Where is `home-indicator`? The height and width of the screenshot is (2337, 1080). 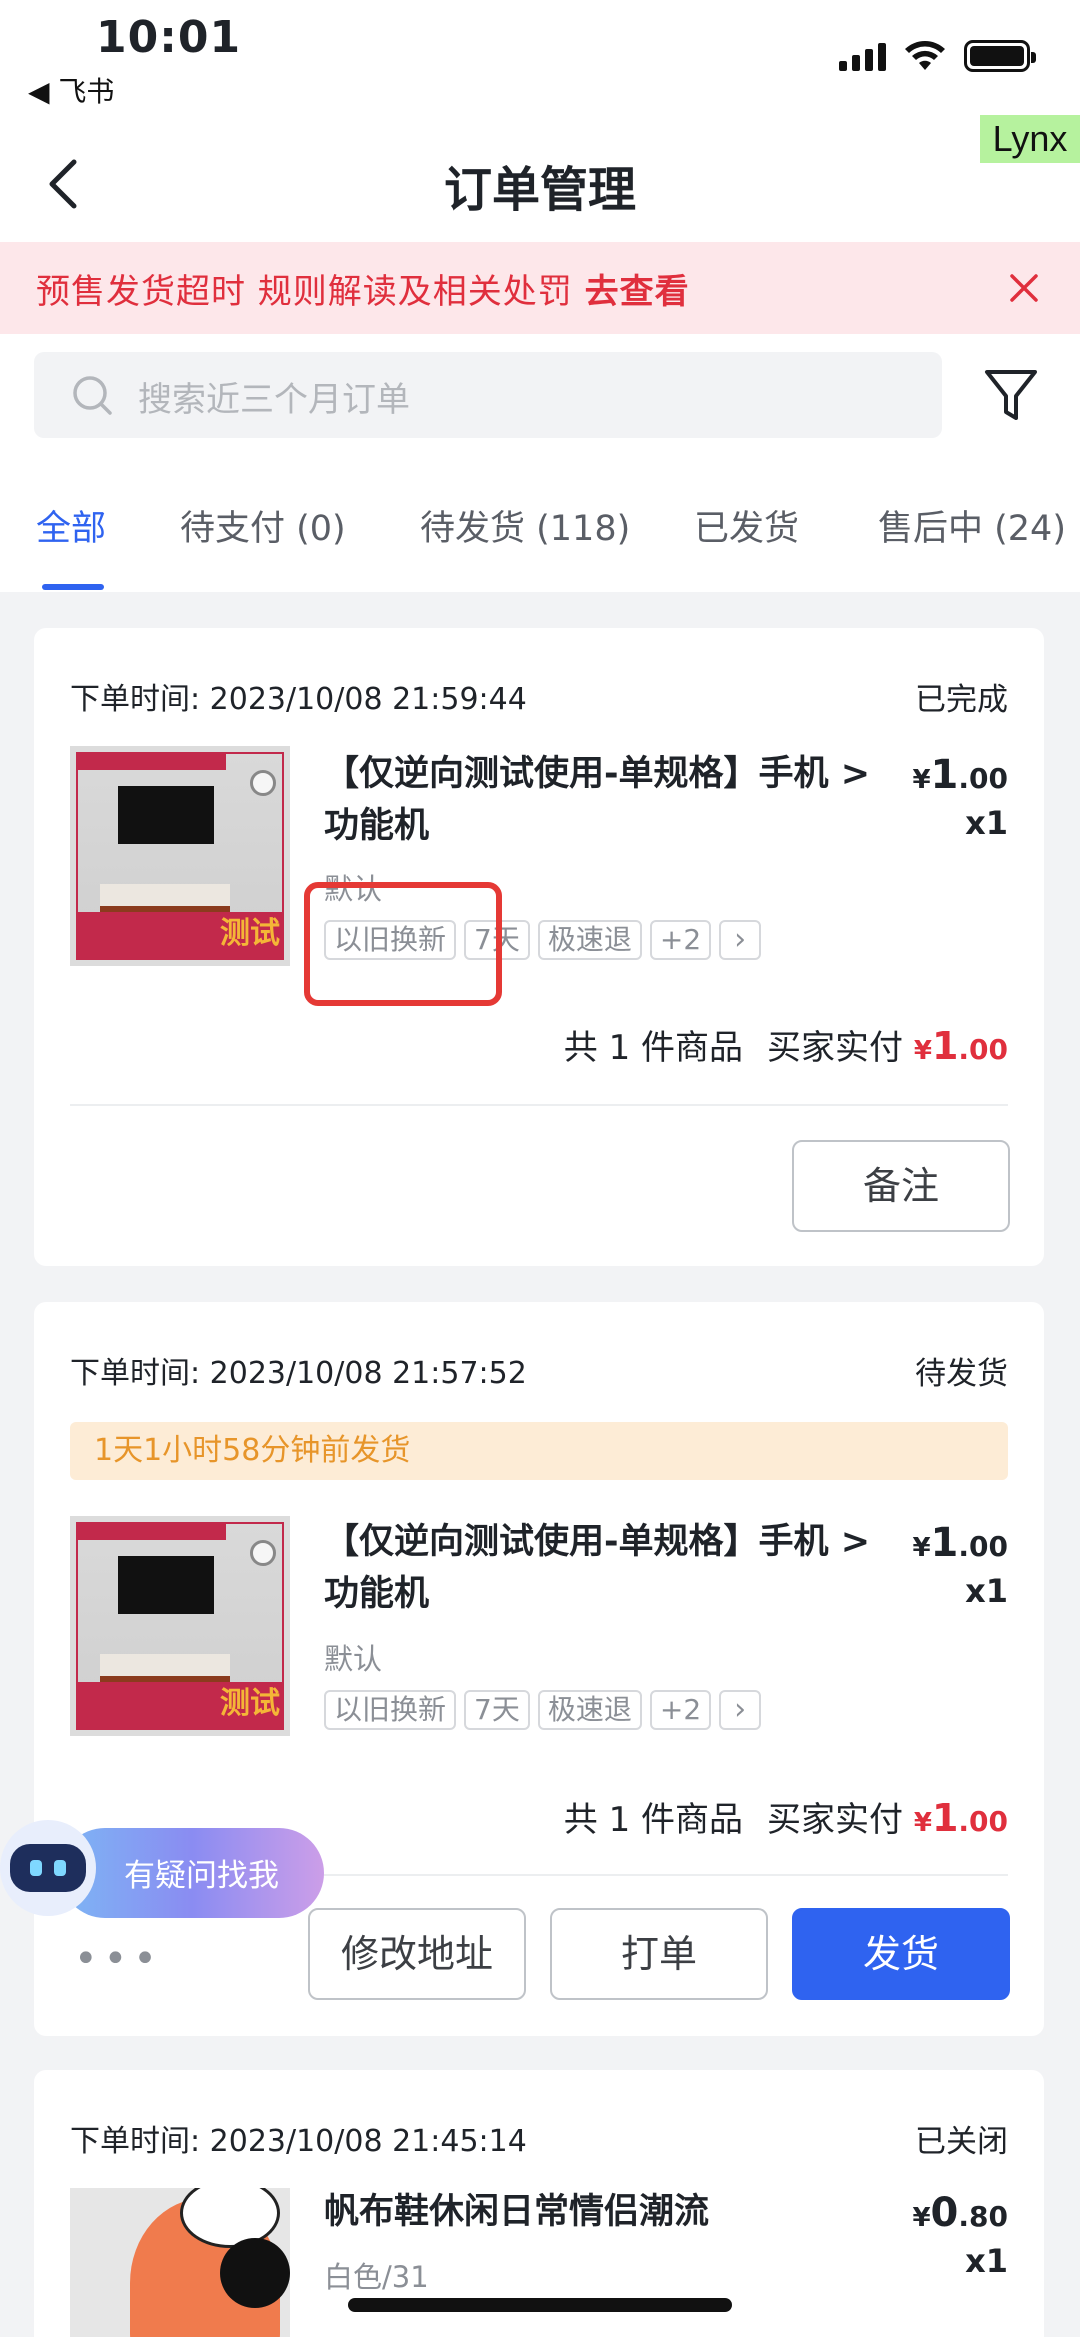 home-indicator is located at coordinates (540, 2305).